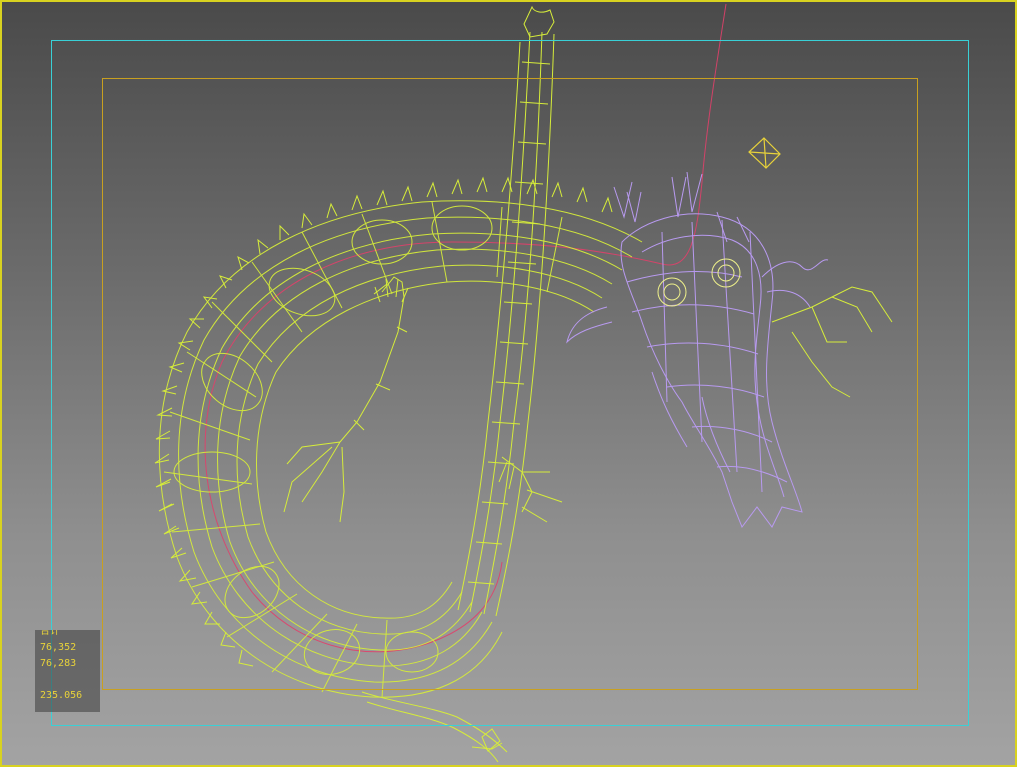 The height and width of the screenshot is (767, 1017). I want to click on stats-verts: 76,283, so click(58, 663).